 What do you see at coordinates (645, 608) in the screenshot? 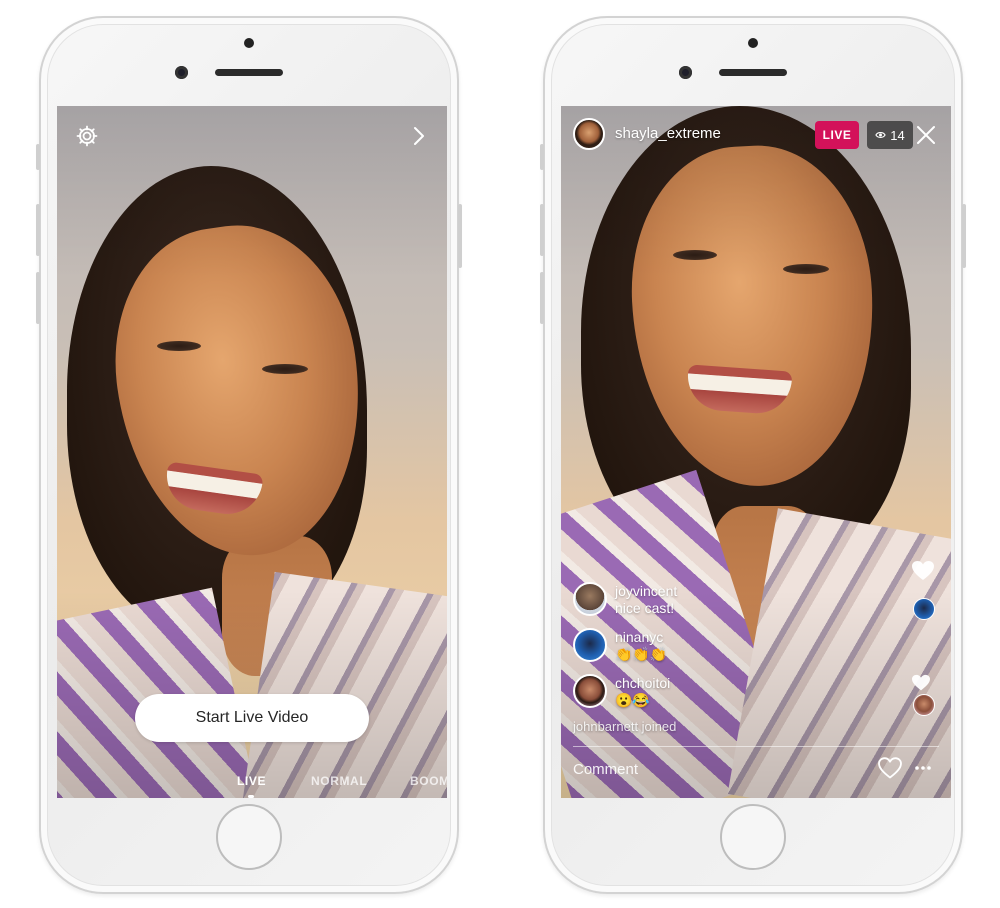
I see `comment-text: nice cast!` at bounding box center [645, 608].